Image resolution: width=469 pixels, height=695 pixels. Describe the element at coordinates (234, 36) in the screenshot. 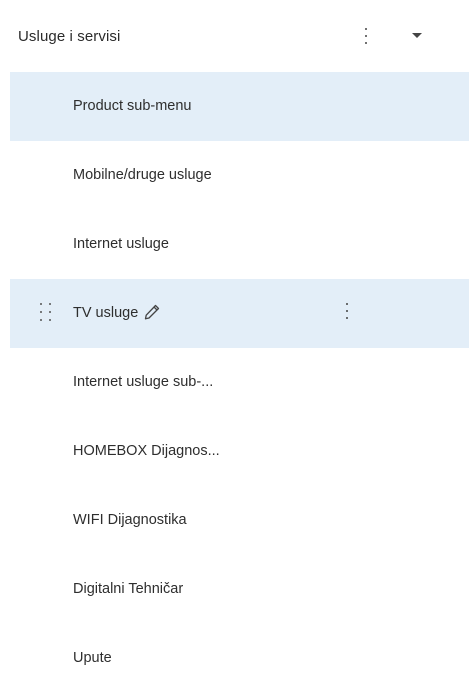

I see `menu-header: Usluge i servisi` at that location.